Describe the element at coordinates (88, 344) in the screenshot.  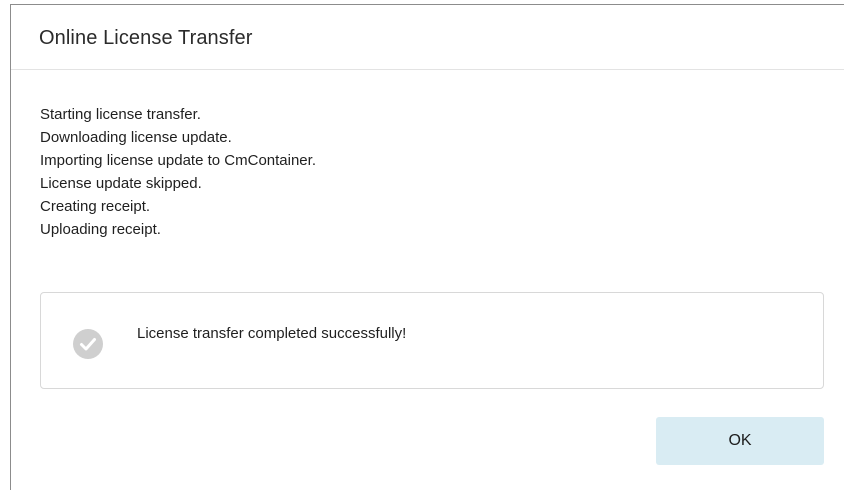
I see `check-circle-icon` at that location.